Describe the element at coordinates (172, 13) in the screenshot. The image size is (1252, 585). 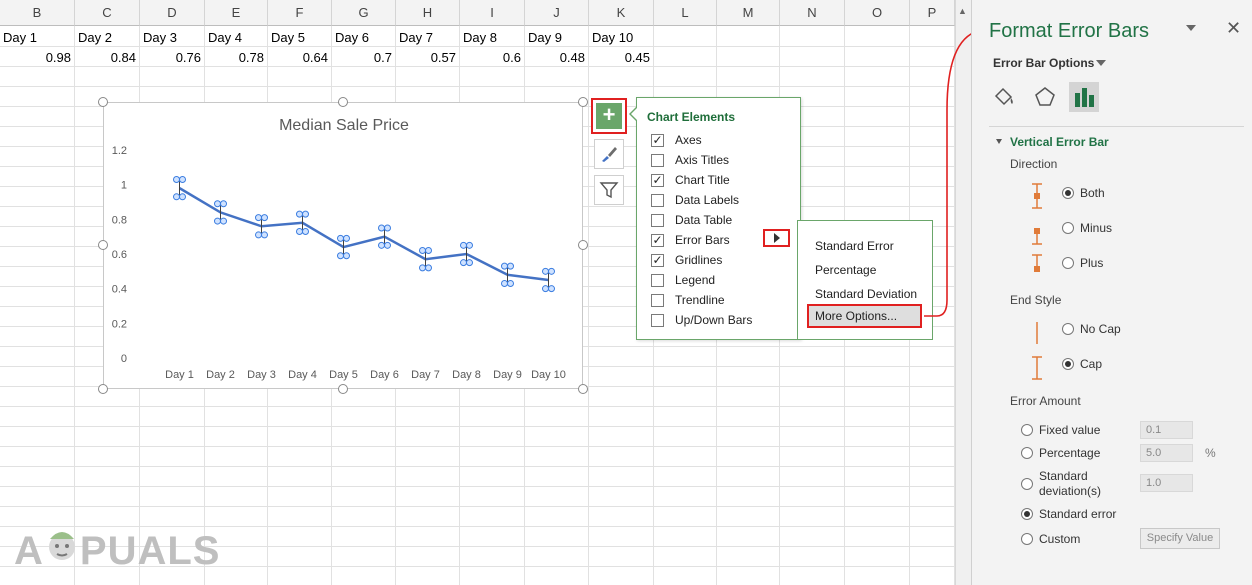
I see `column-header: D` at that location.